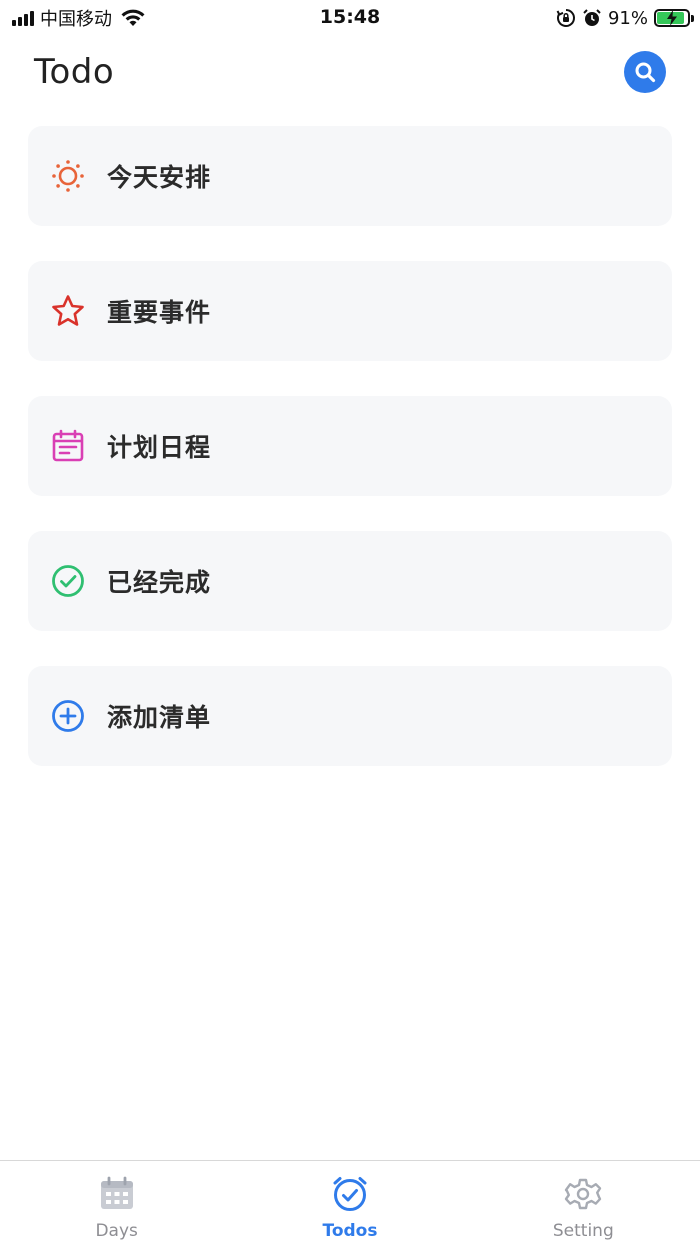 The width and height of the screenshot is (700, 1244). What do you see at coordinates (350, 176) in the screenshot?
I see `list-item-today: 今天安排` at bounding box center [350, 176].